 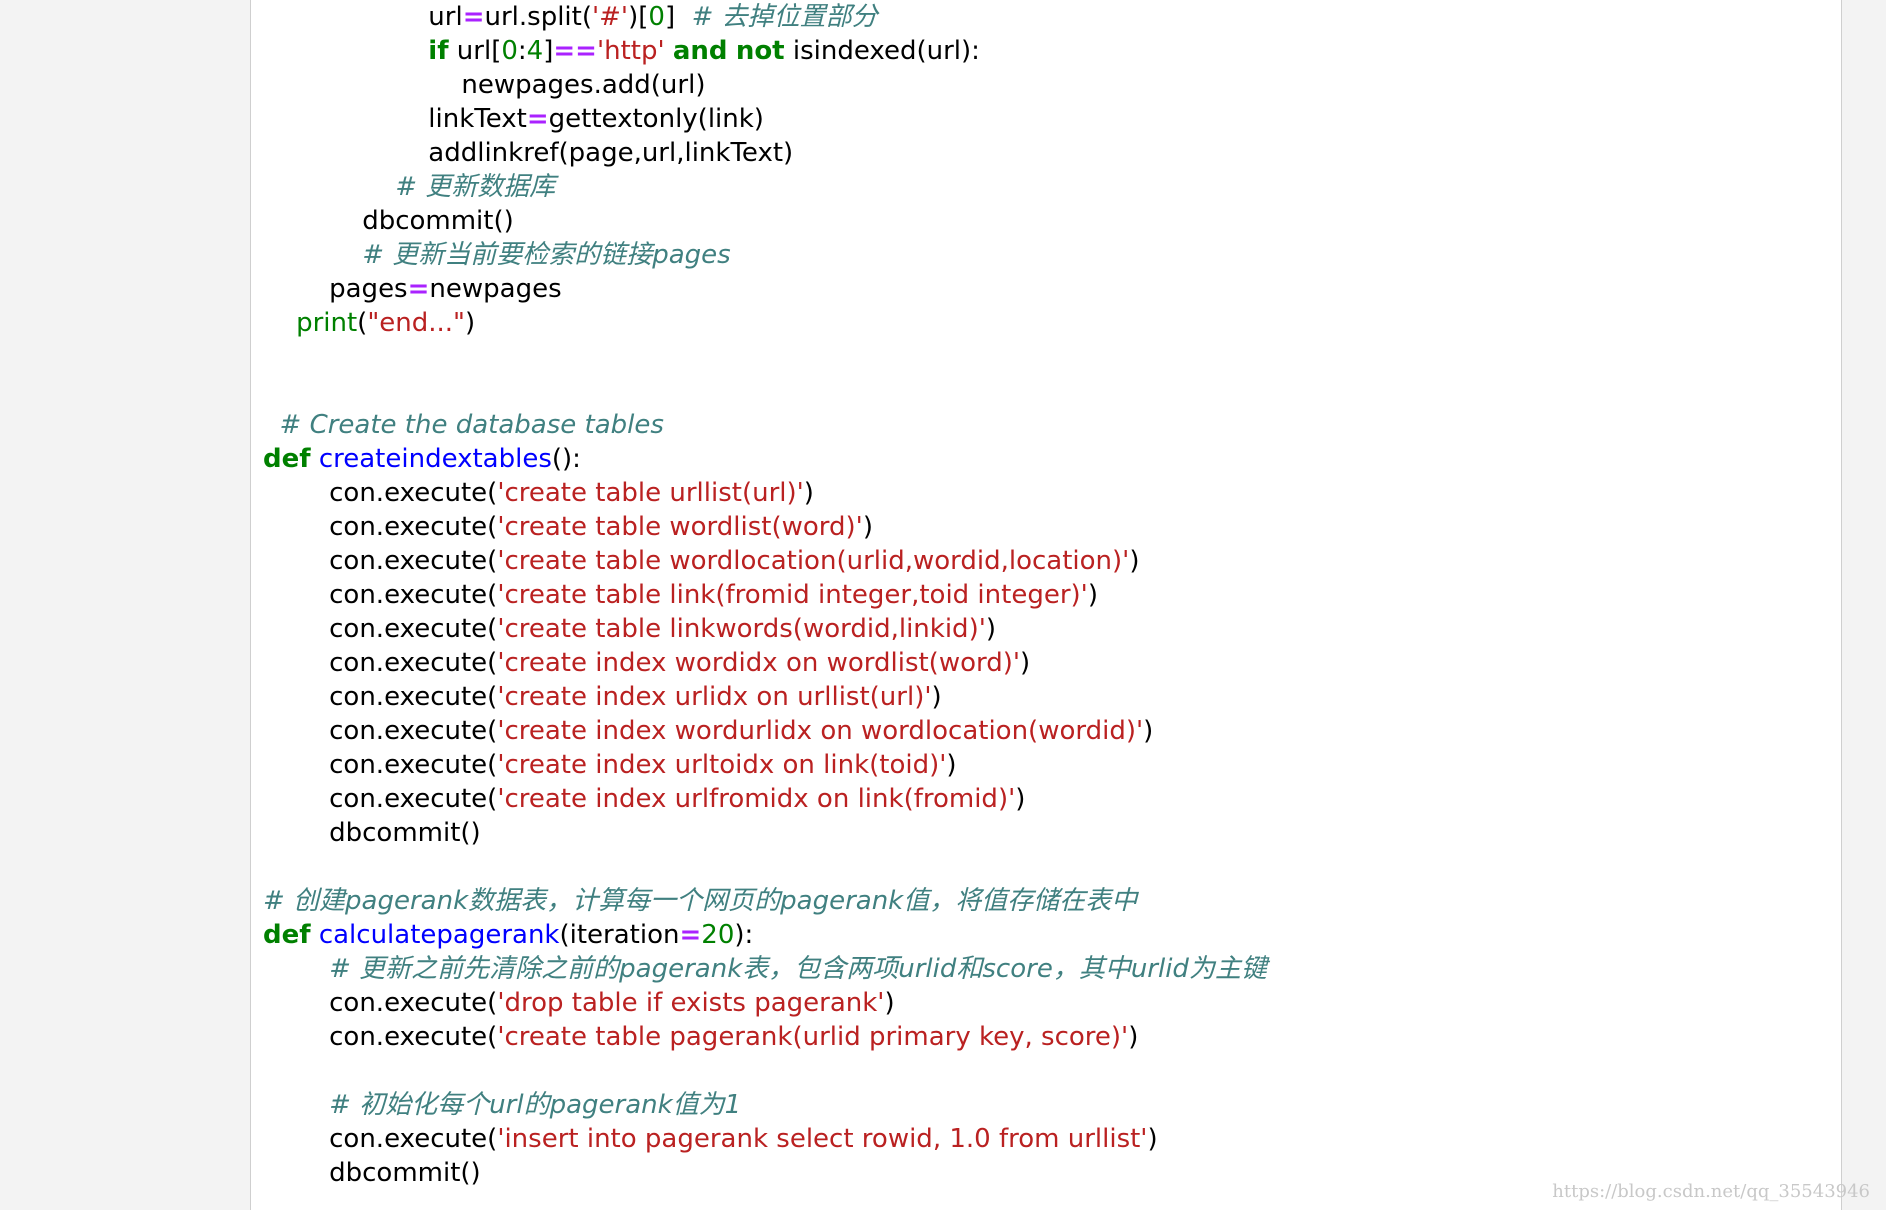 I want to click on code-line: url=url.split('#')[0] # 去掉位置部分, so click(x=765, y=17).